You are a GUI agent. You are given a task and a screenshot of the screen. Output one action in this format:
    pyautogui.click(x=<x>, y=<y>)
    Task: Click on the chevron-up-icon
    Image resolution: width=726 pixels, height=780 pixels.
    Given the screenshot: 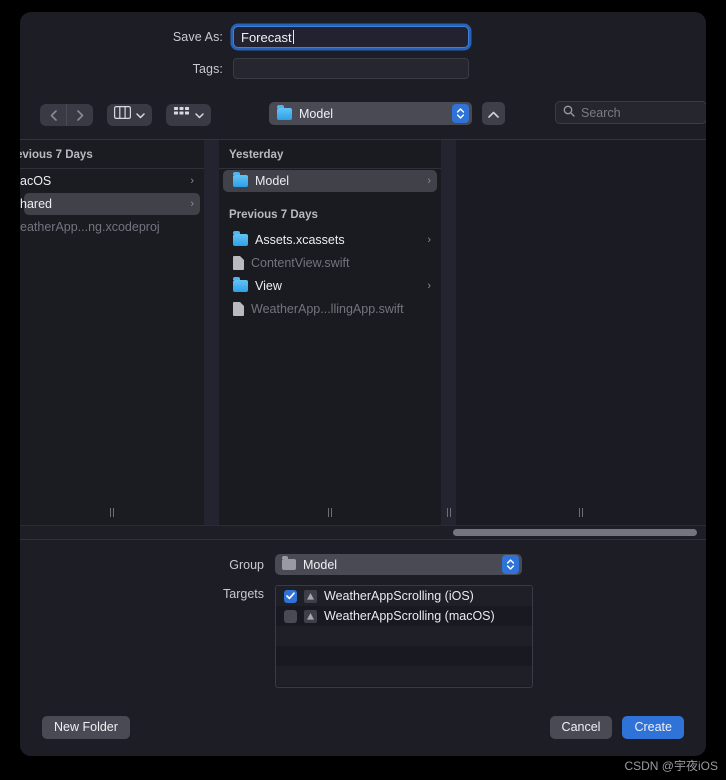 What is the action you would take?
    pyautogui.click(x=493, y=114)
    